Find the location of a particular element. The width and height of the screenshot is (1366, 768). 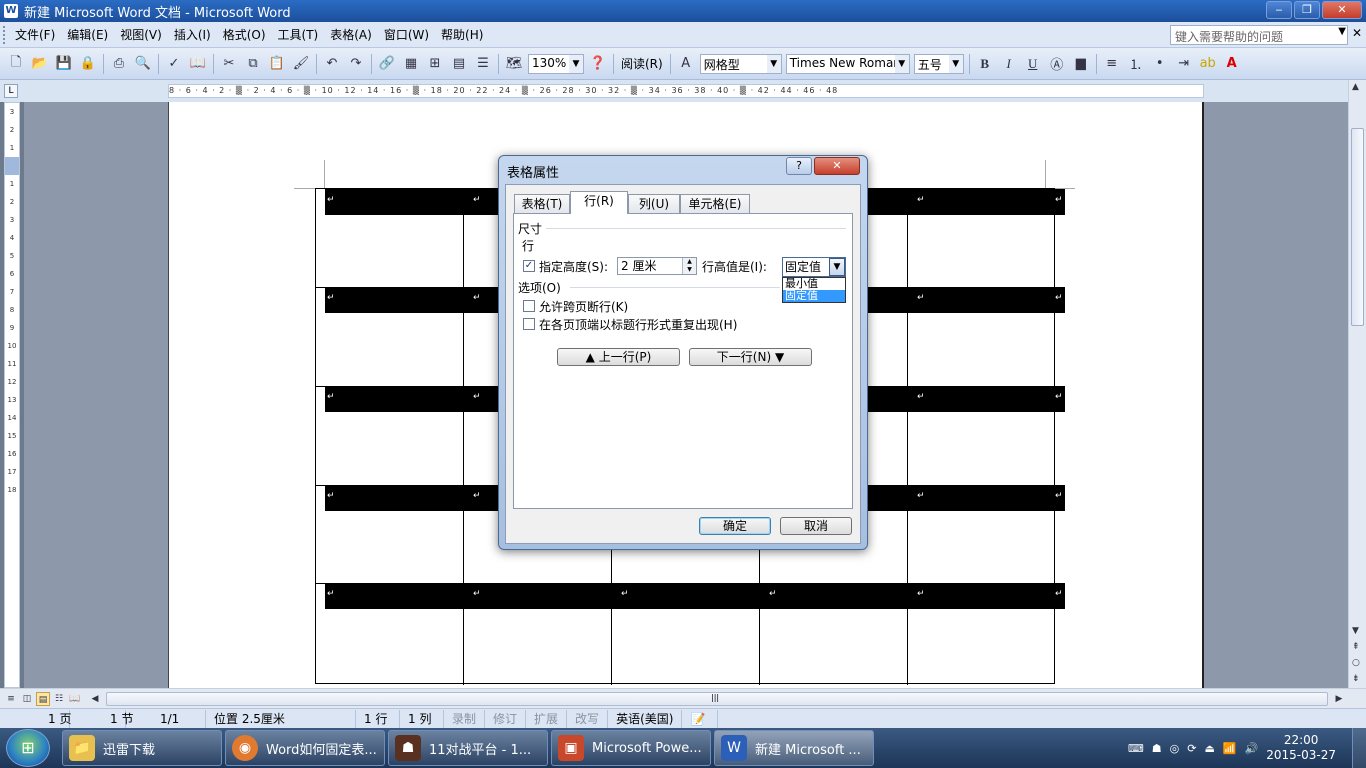

format-painter-icon: 🖌 is located at coordinates (301, 64).